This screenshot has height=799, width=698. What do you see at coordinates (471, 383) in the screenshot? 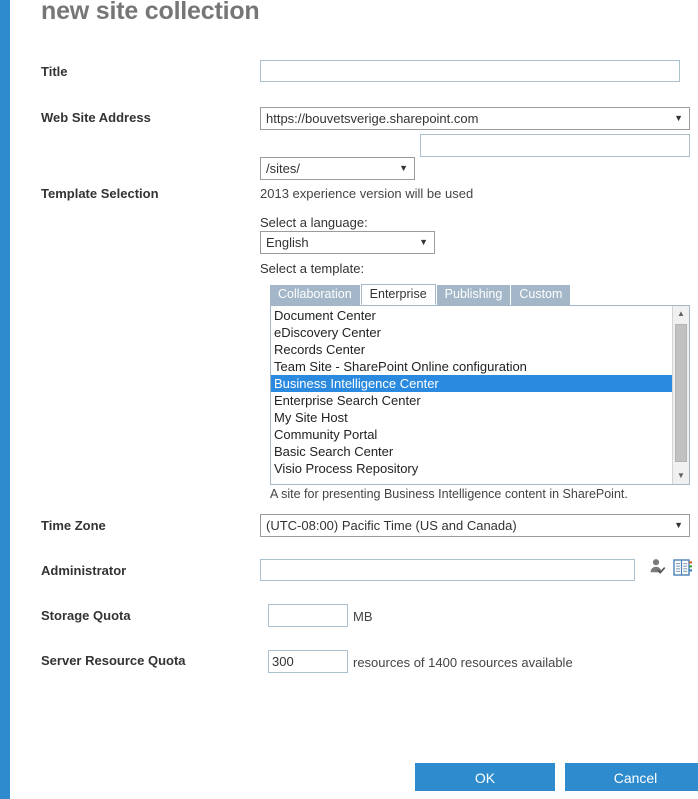
I see `list-item-selected: Business Intelligence Center` at bounding box center [471, 383].